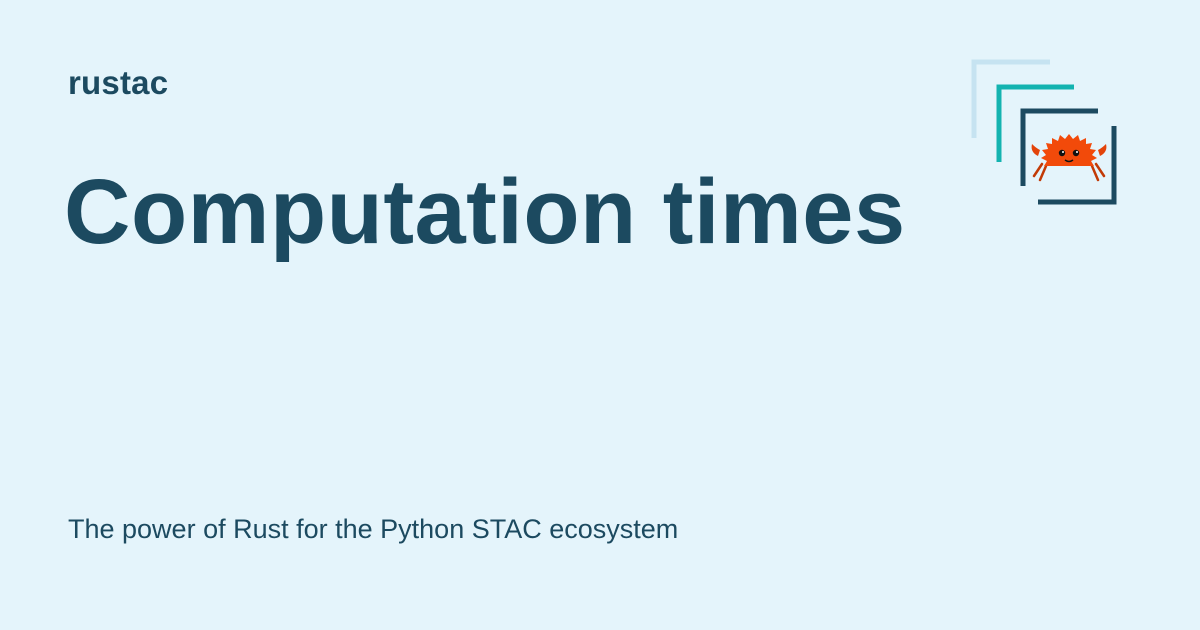 The height and width of the screenshot is (630, 1200). What do you see at coordinates (1010, 98) in the screenshot?
I see `outer-frame-shape` at bounding box center [1010, 98].